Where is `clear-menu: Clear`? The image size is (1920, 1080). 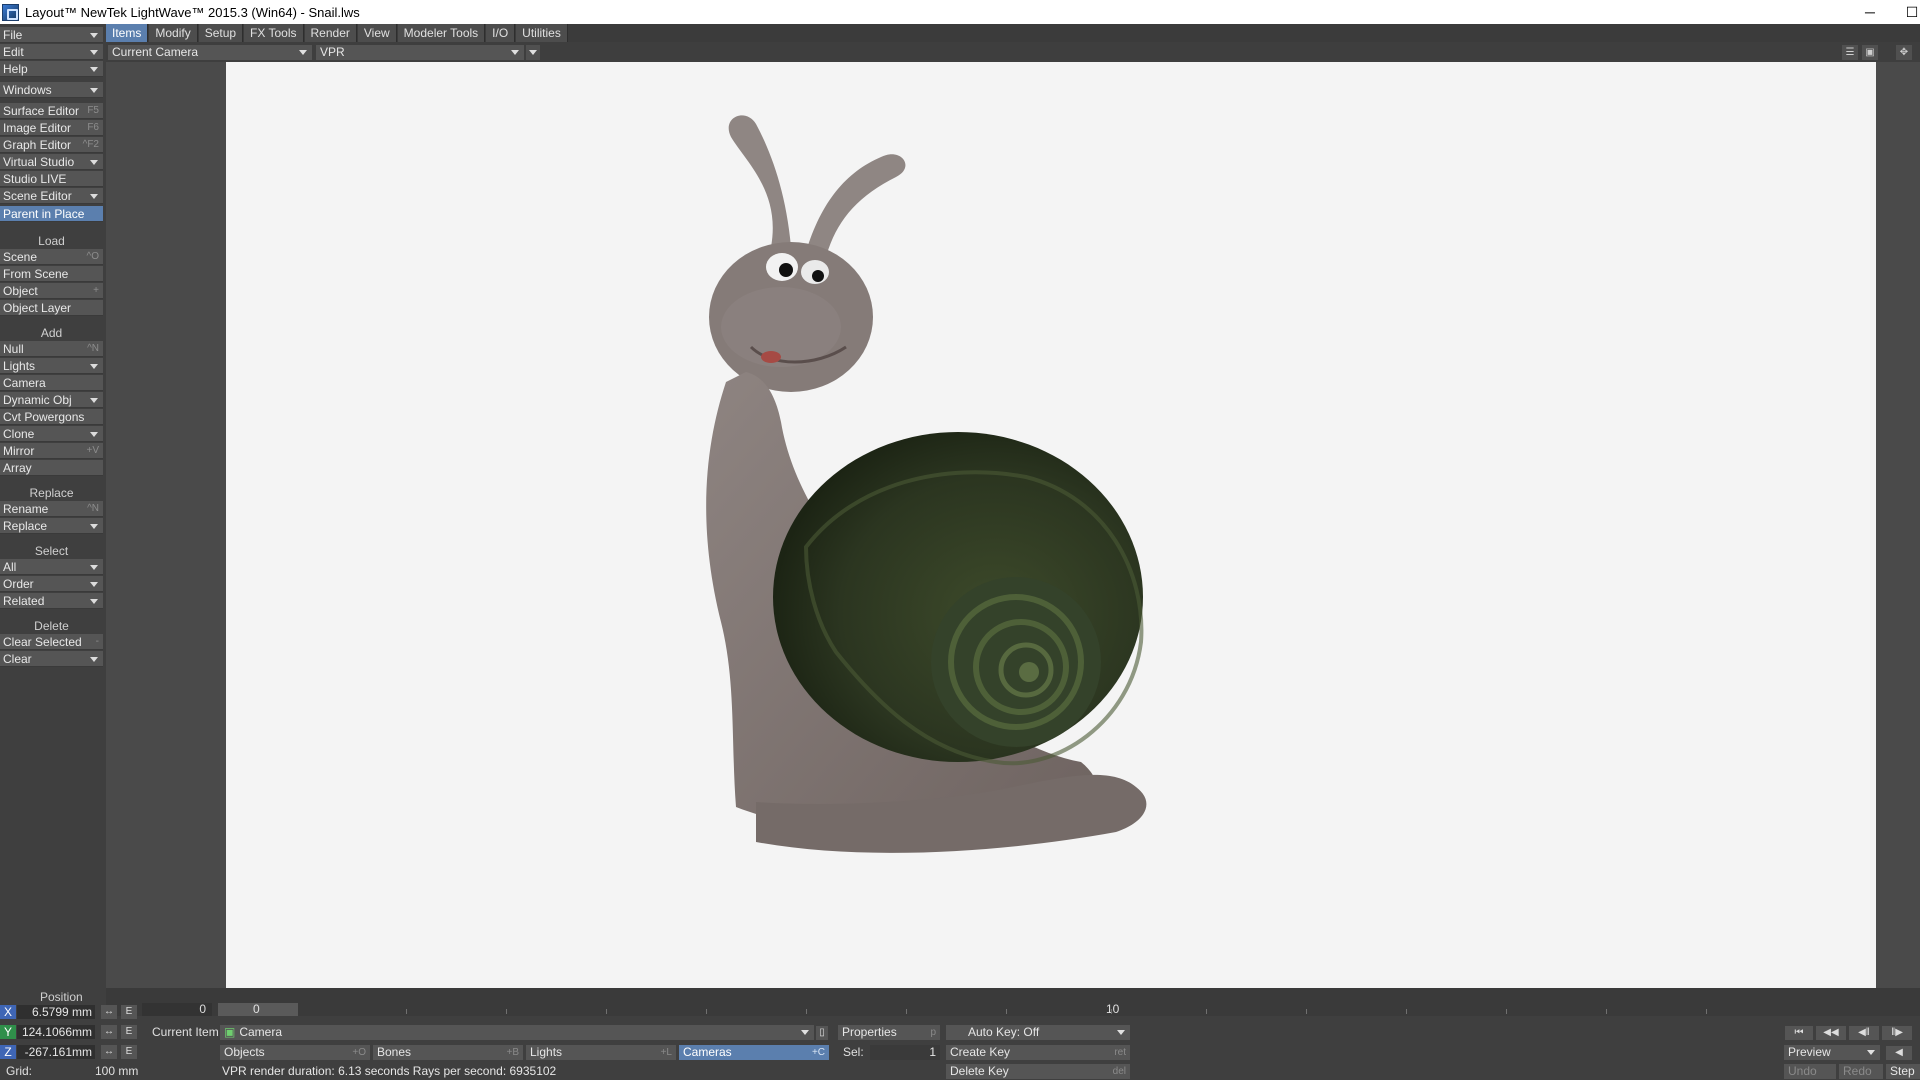 clear-menu: Clear is located at coordinates (51, 659).